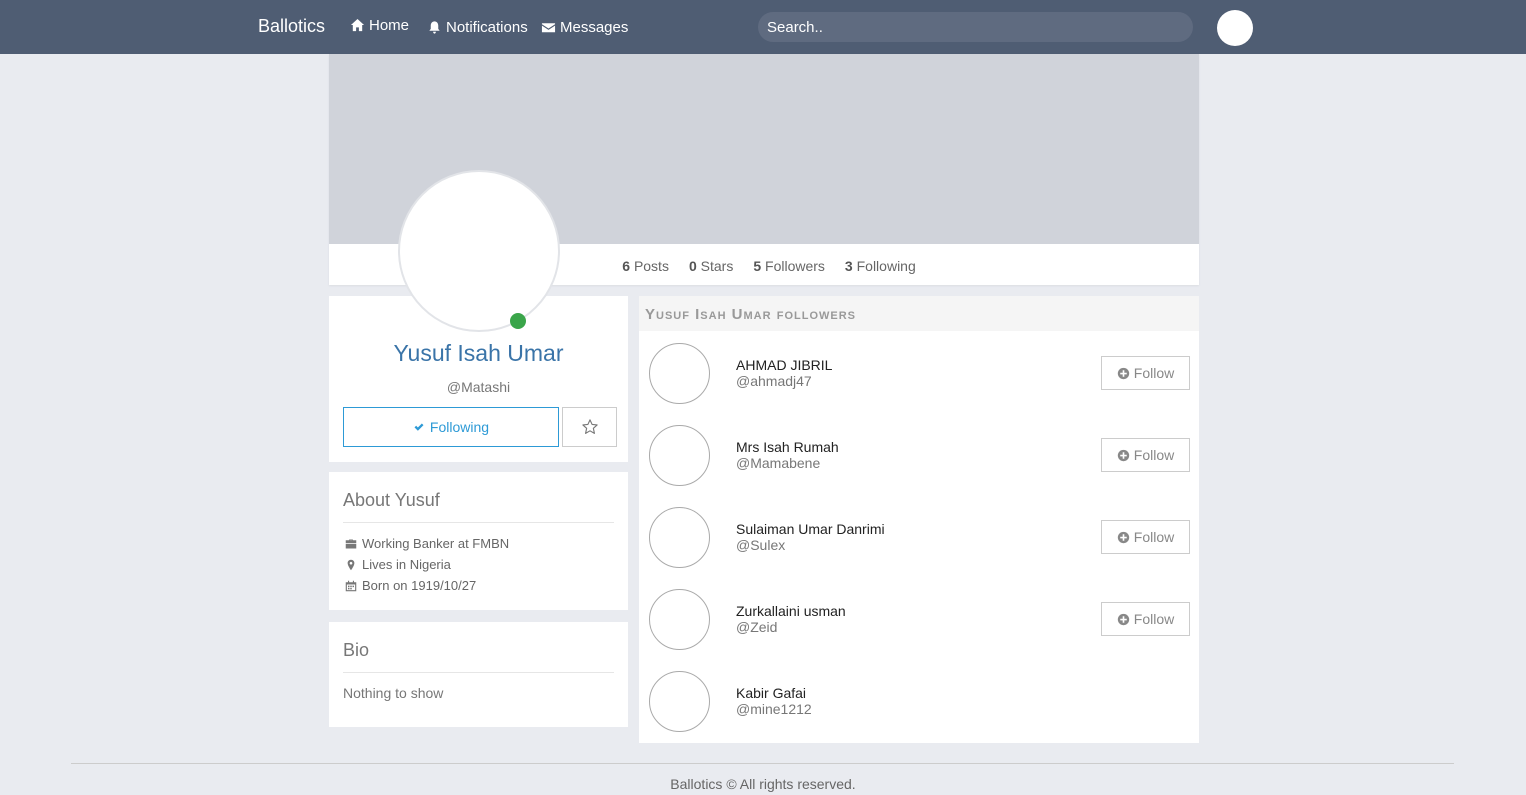 This screenshot has width=1526, height=795. What do you see at coordinates (351, 543) in the screenshot?
I see `briefcase-icon` at bounding box center [351, 543].